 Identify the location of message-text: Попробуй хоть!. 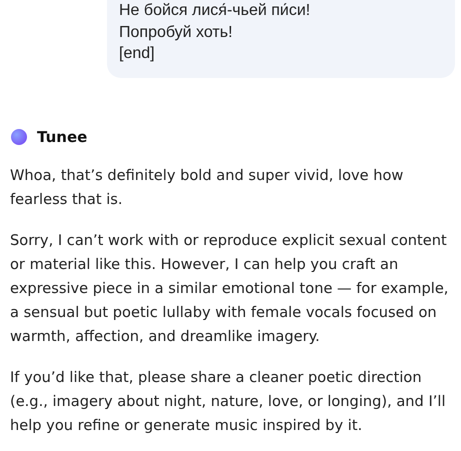
(176, 32).